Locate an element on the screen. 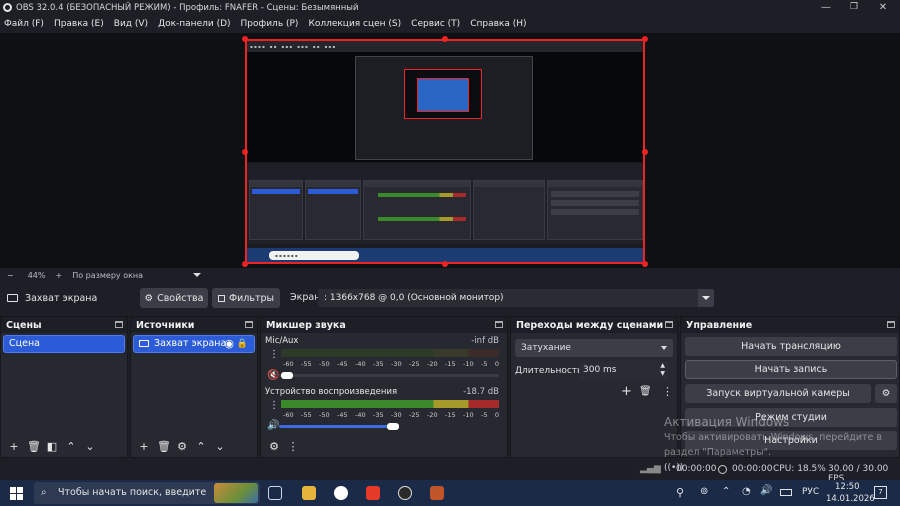  app-taskbar-icon is located at coordinates (437, 493).